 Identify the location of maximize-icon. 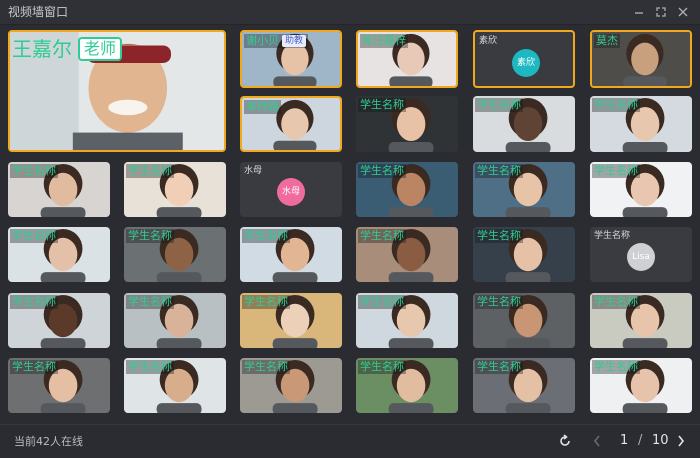
(661, 12).